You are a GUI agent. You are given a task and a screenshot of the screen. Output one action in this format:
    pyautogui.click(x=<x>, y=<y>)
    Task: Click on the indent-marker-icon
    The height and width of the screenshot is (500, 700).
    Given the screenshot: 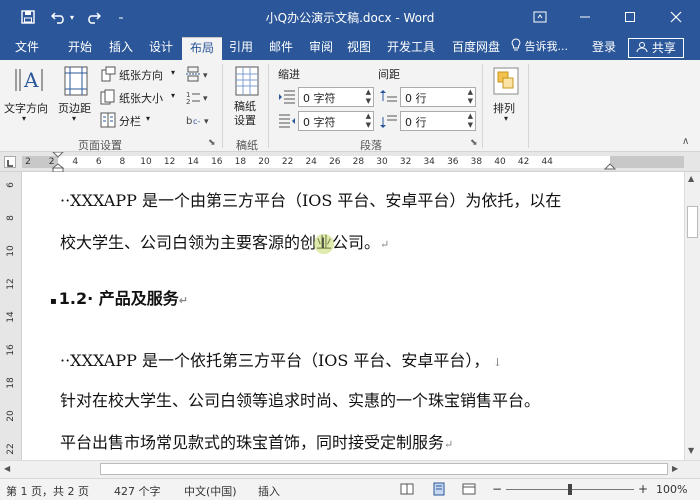 What is the action you would take?
    pyautogui.click(x=58, y=162)
    